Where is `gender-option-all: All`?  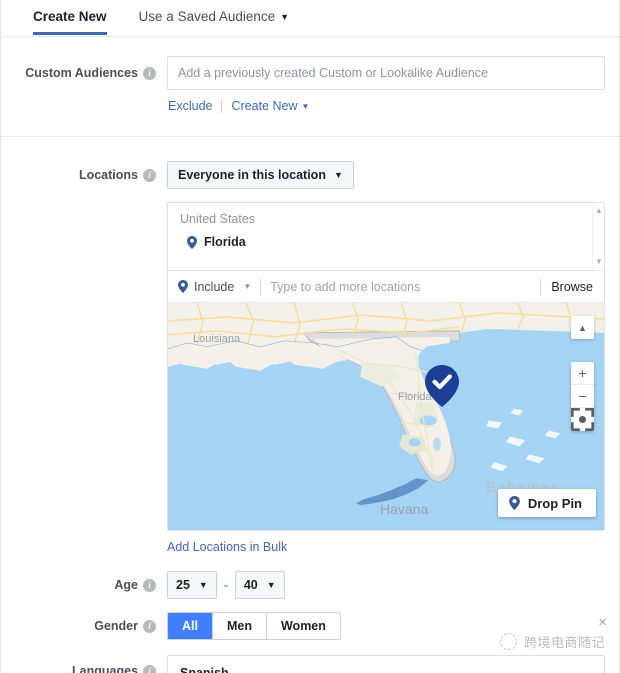
gender-option-all: All is located at coordinates (190, 626).